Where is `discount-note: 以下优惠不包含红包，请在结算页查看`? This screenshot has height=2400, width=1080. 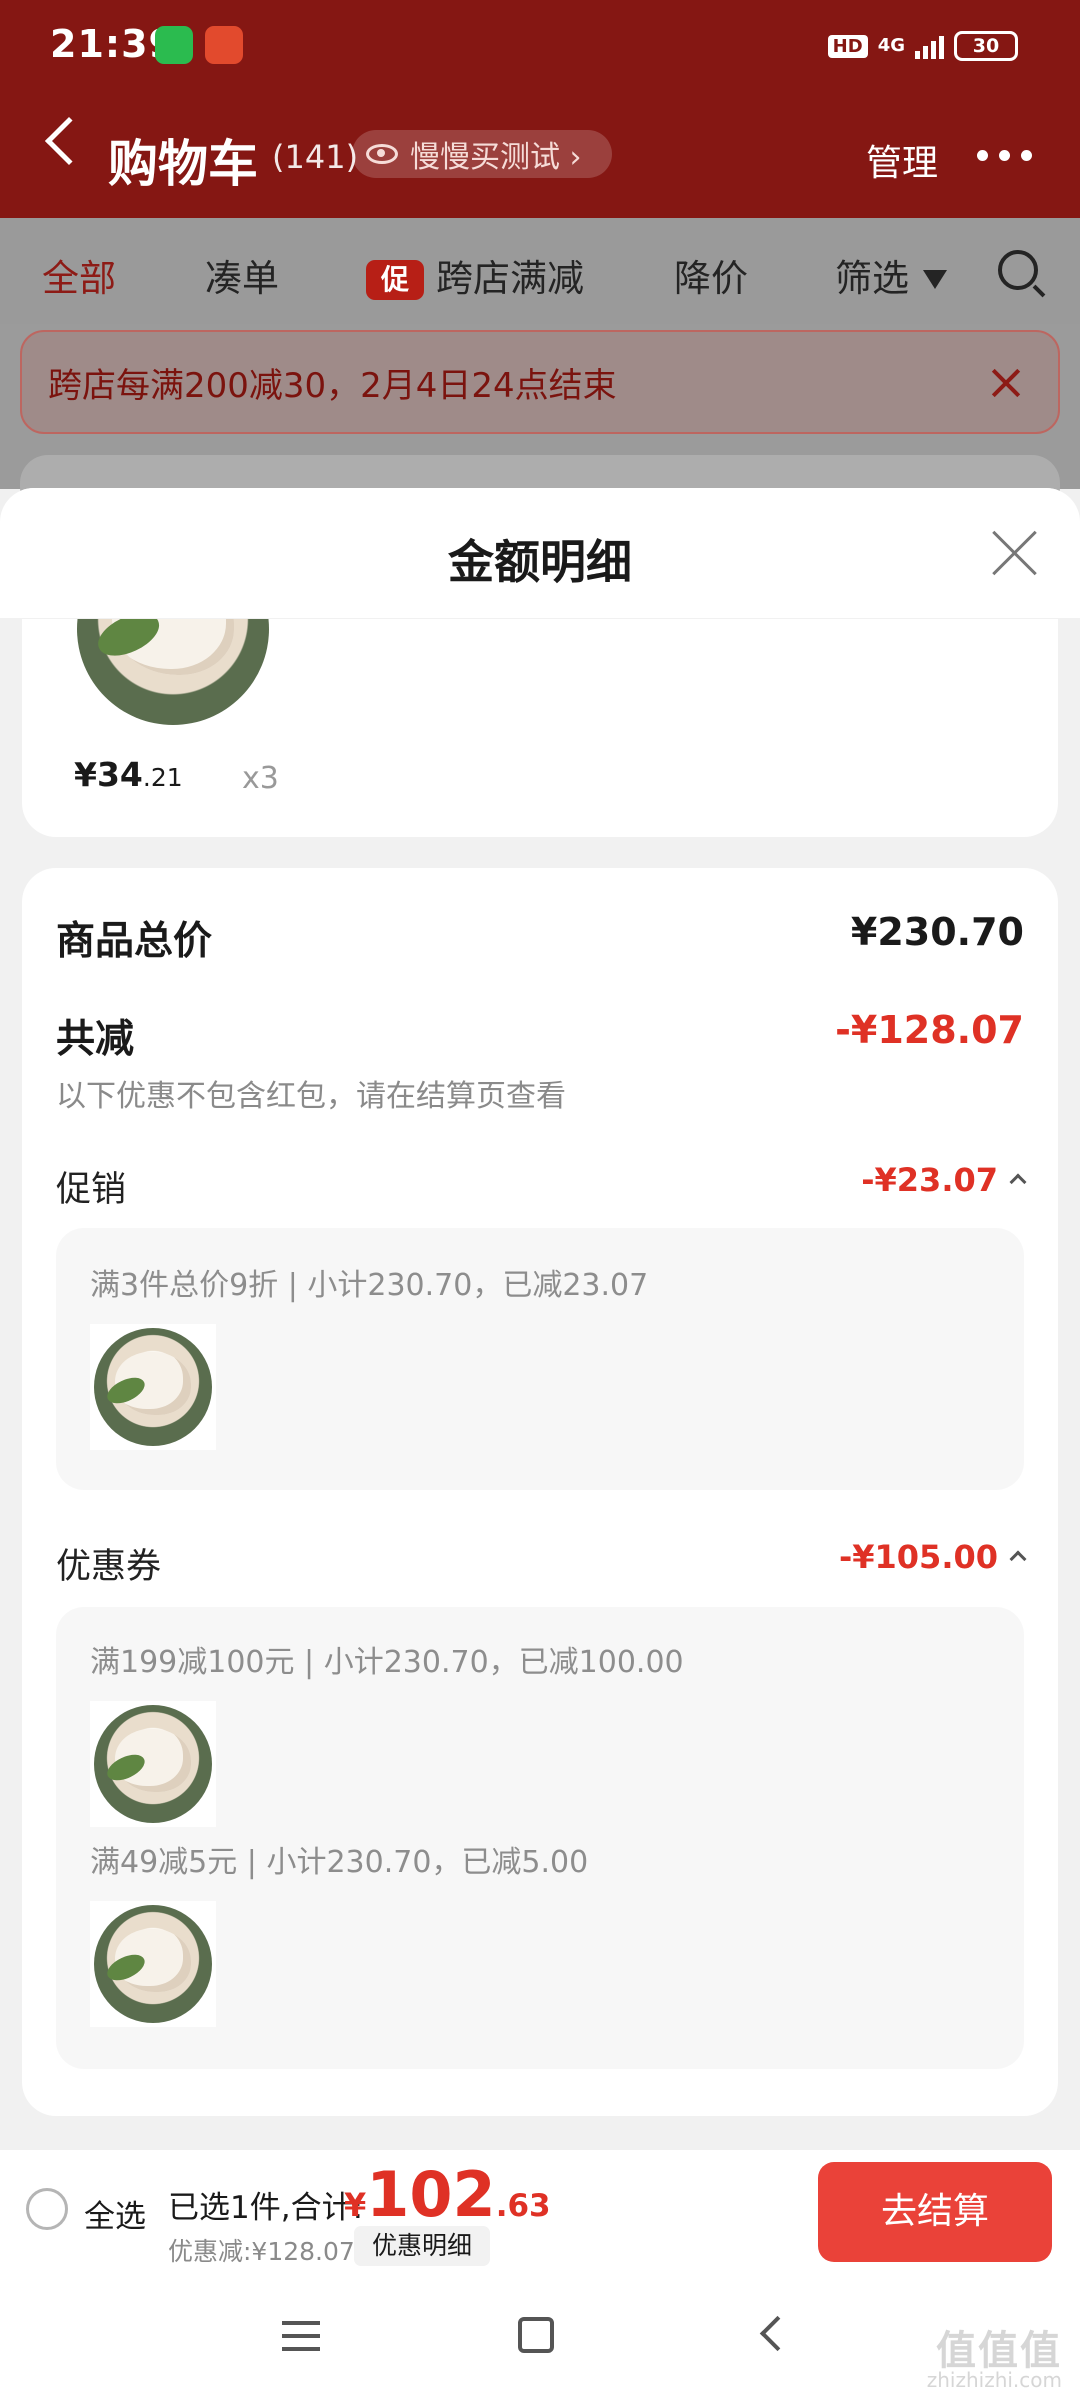 discount-note: 以下优惠不包含红包，请在结算页查看 is located at coordinates (311, 1096).